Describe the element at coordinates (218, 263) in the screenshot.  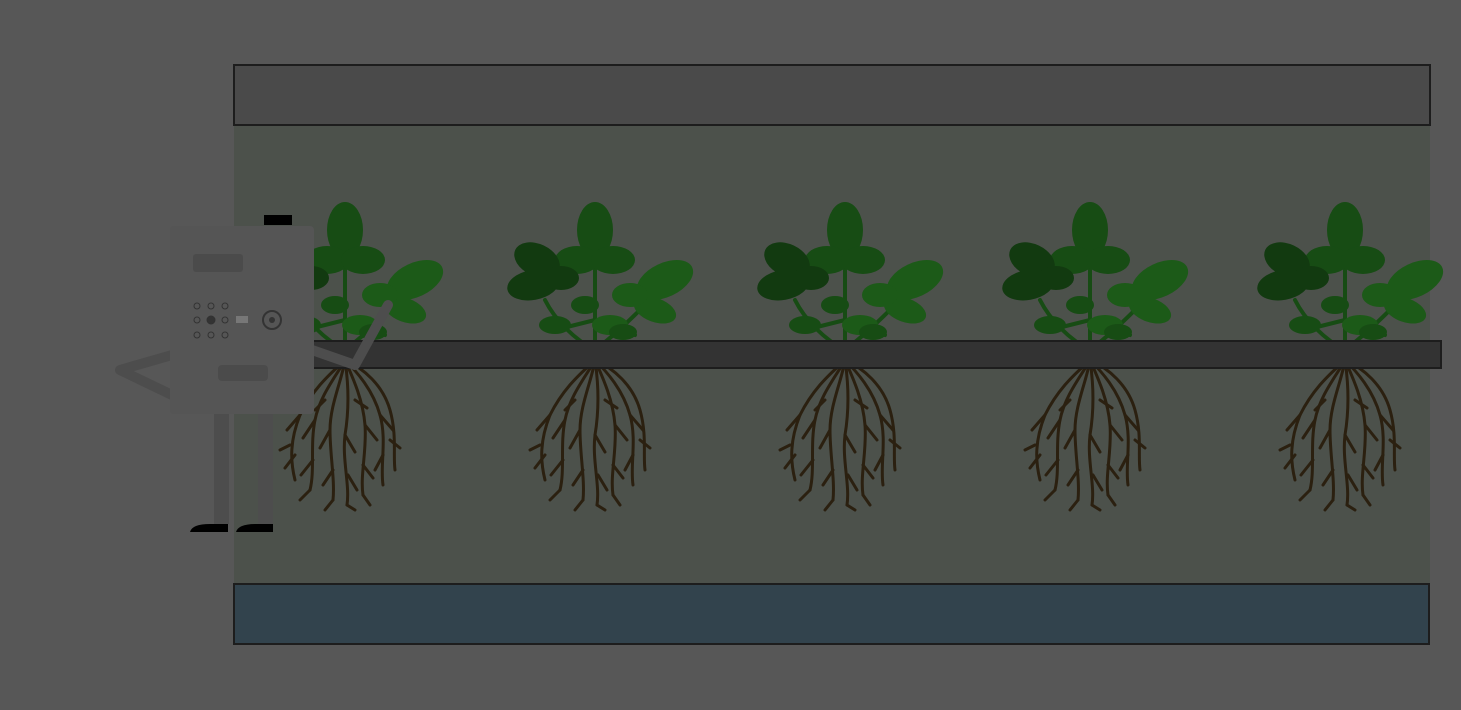
I see `robot-display` at that location.